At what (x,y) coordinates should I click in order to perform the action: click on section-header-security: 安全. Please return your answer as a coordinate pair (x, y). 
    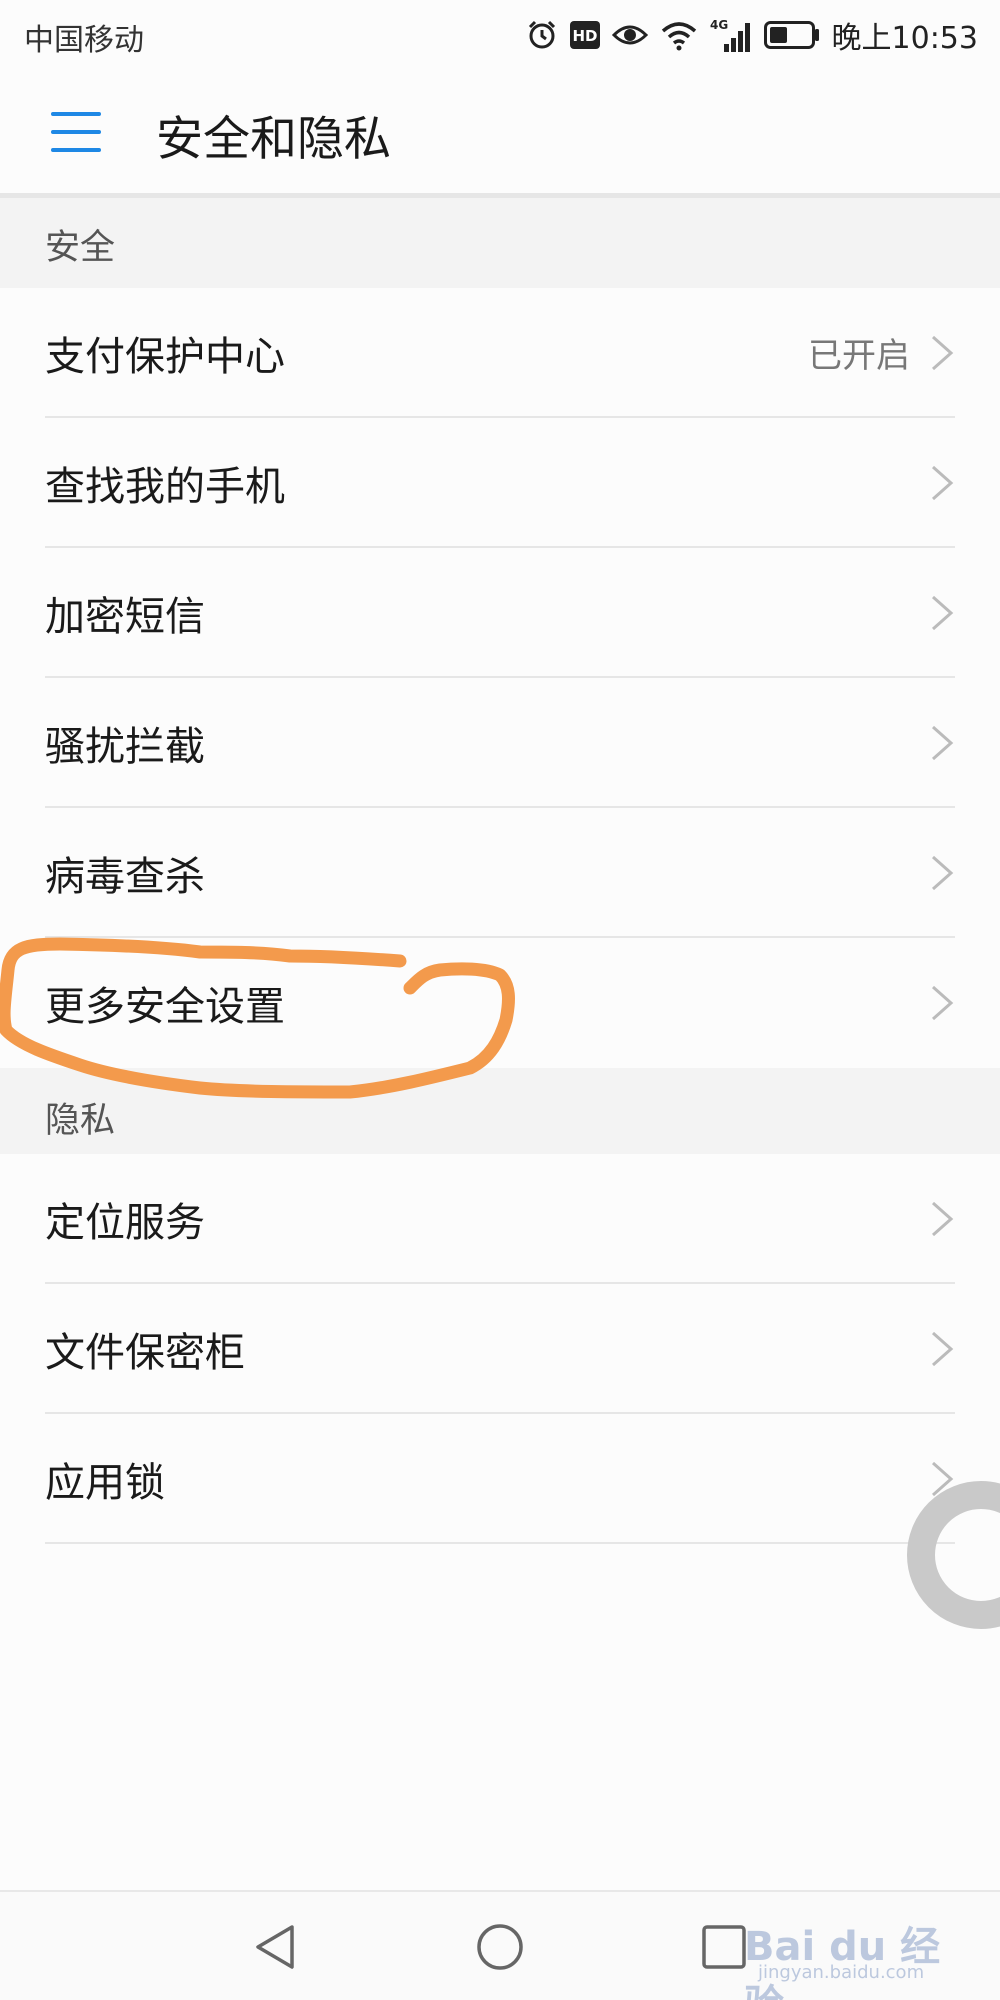
    Looking at the image, I should click on (500, 243).